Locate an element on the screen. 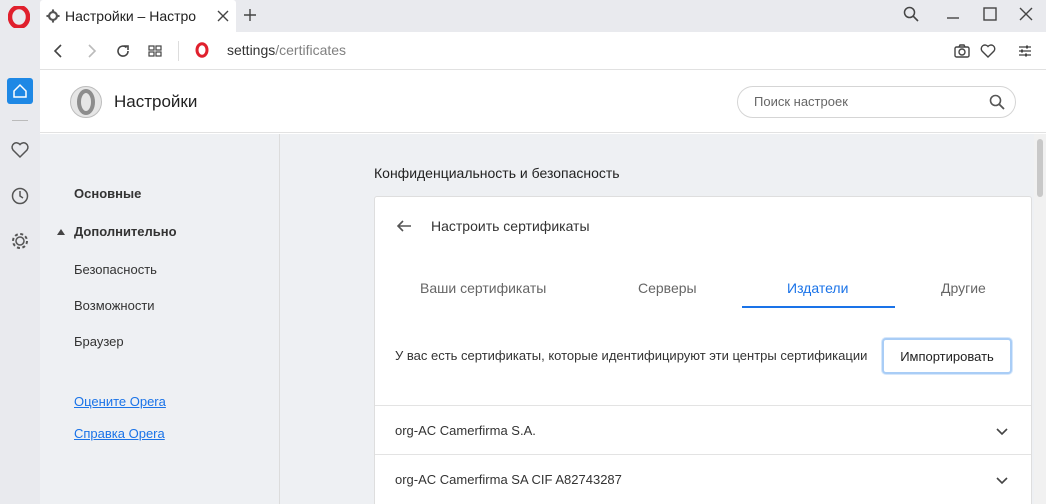 The image size is (1046, 504). history-clock-icon is located at coordinates (20, 196).